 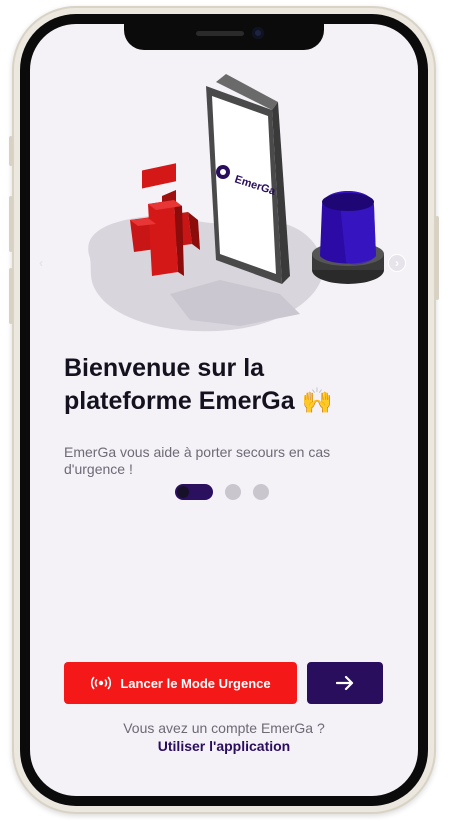 I want to click on carousel-next-icon: ›, so click(x=397, y=263).